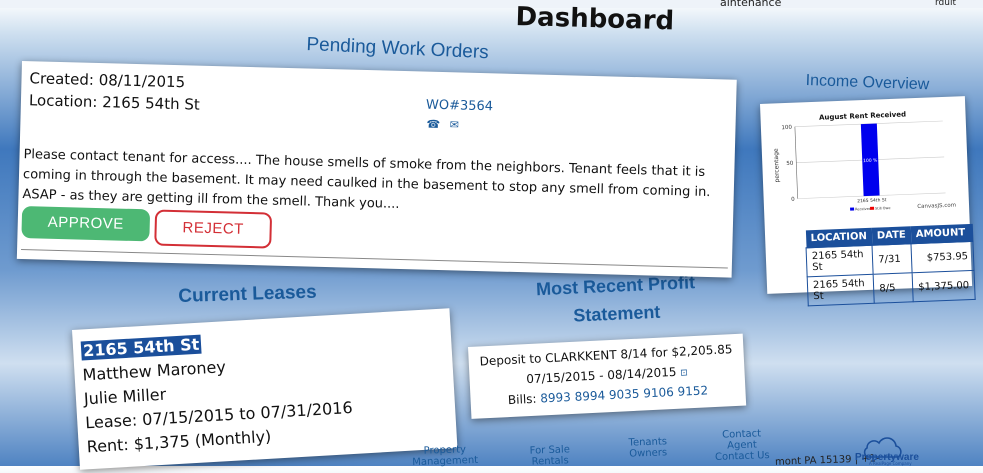 Image resolution: width=983 pixels, height=473 pixels. I want to click on profit-statement-heading: Most Recent Profit Statement, so click(615, 299).